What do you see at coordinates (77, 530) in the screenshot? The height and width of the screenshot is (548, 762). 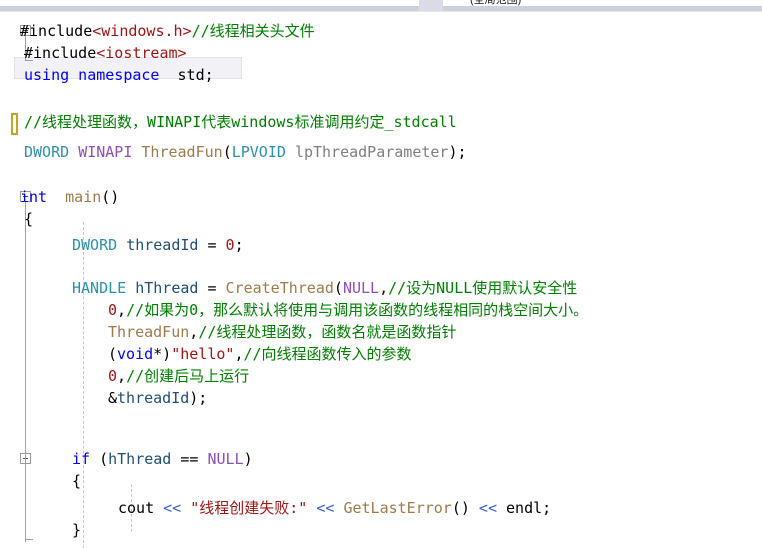 I see `code-token: }` at bounding box center [77, 530].